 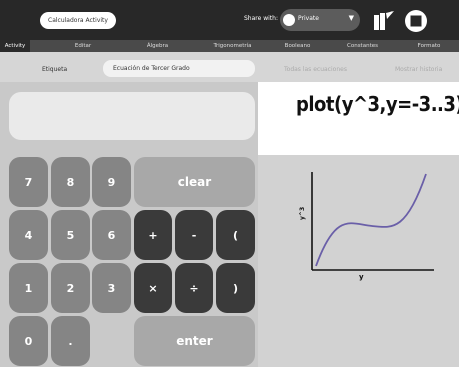 What do you see at coordinates (302, 213) in the screenshot?
I see `y-axis-label: y^3` at bounding box center [302, 213].